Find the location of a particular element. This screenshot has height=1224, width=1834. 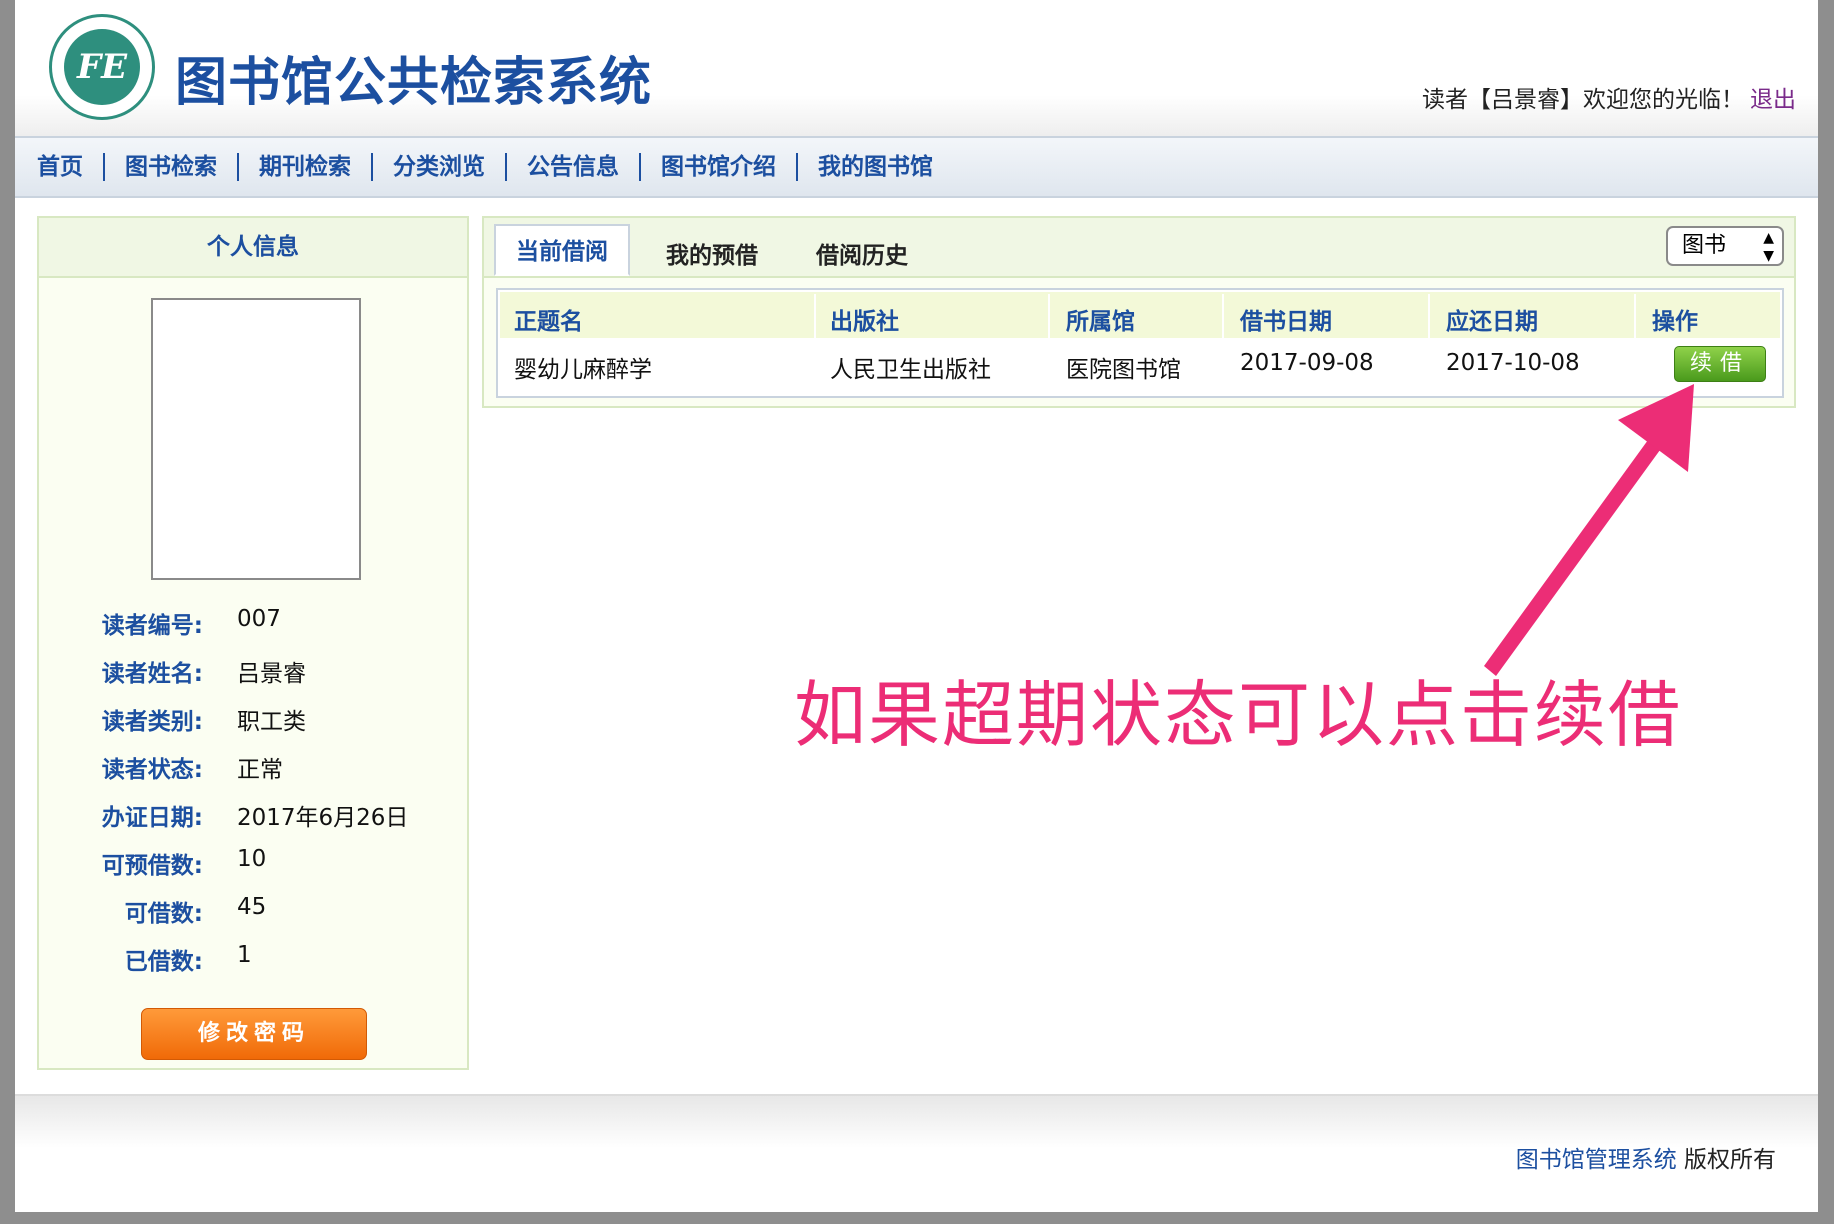

column-header-title: 正题名 is located at coordinates (548, 322).